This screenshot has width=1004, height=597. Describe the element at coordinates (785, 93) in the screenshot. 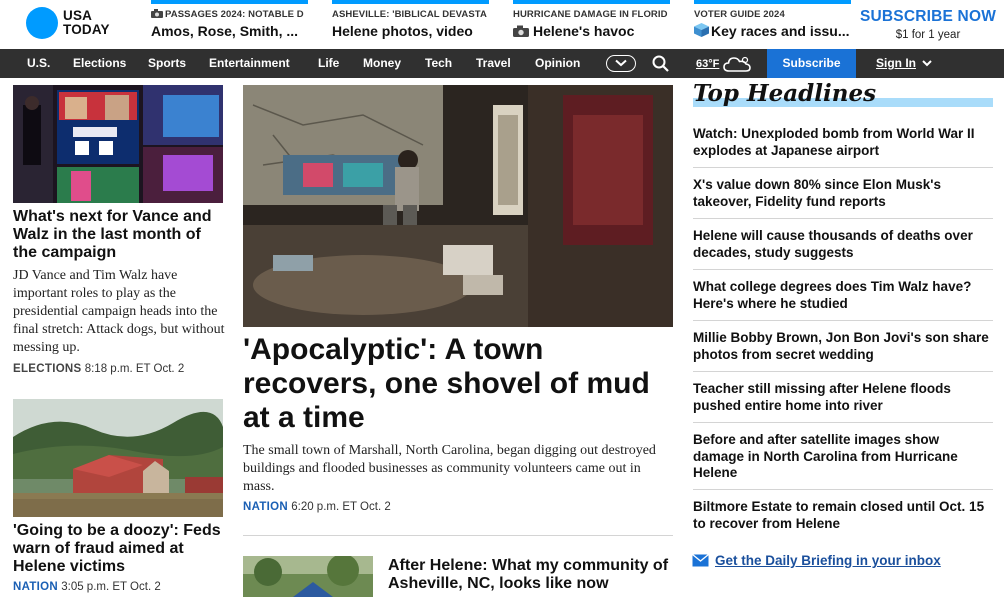

I see `top-headlines-heading: Top Headlines` at that location.